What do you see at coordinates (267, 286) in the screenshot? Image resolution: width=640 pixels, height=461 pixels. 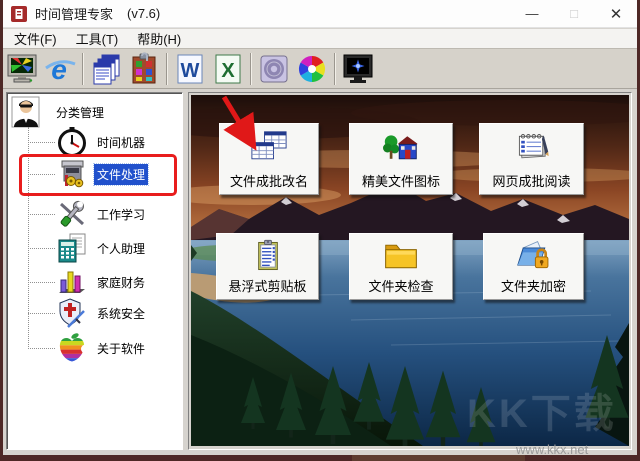 I see `button-label: 悬浮式剪贴板` at bounding box center [267, 286].